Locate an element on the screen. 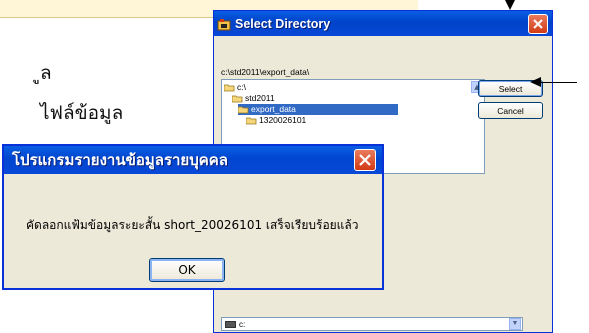 The height and width of the screenshot is (333, 589). tree-item-label: export_data is located at coordinates (273, 109).